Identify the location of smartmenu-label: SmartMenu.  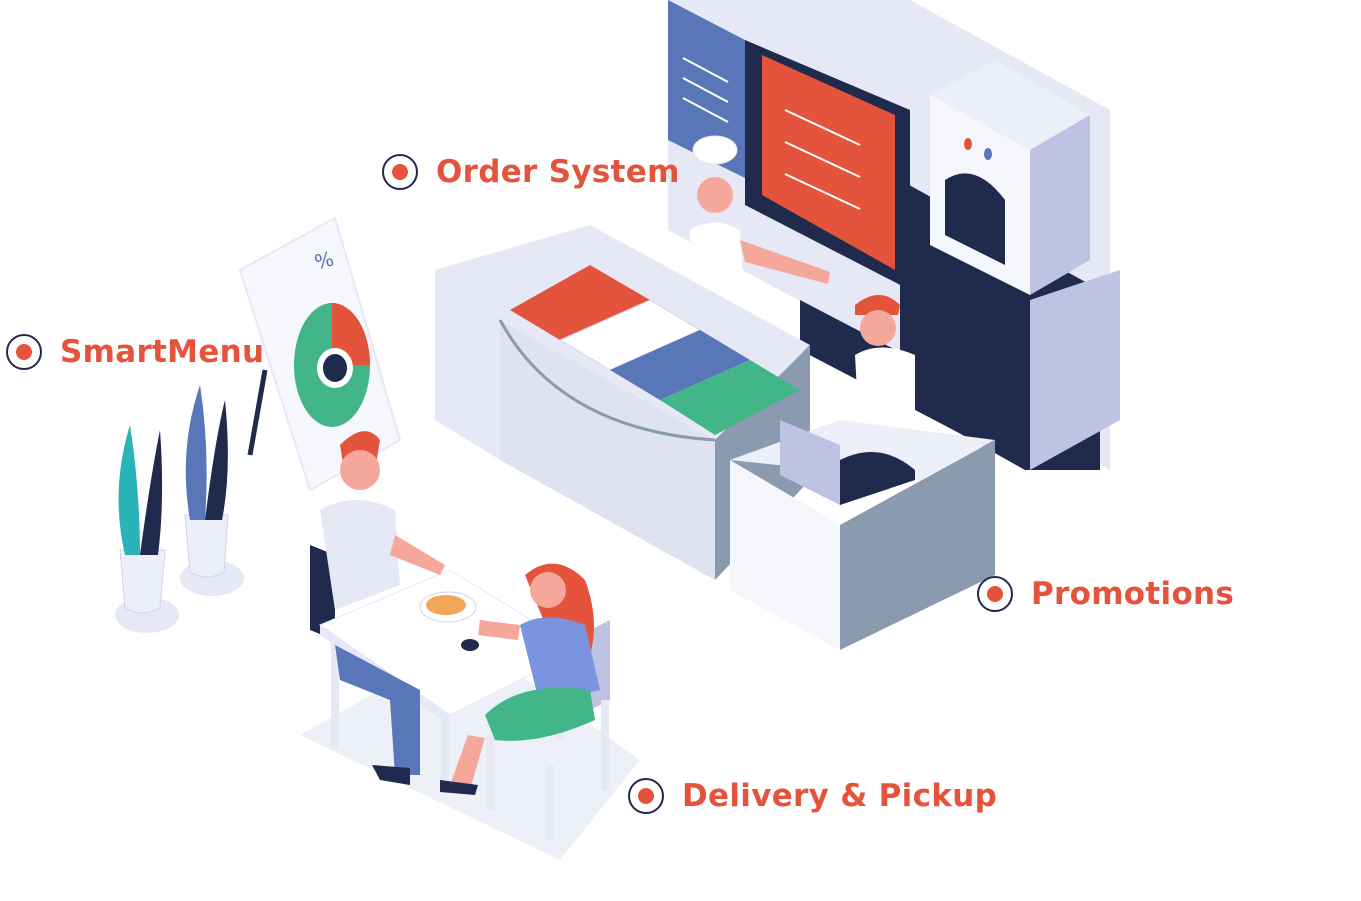
(162, 352).